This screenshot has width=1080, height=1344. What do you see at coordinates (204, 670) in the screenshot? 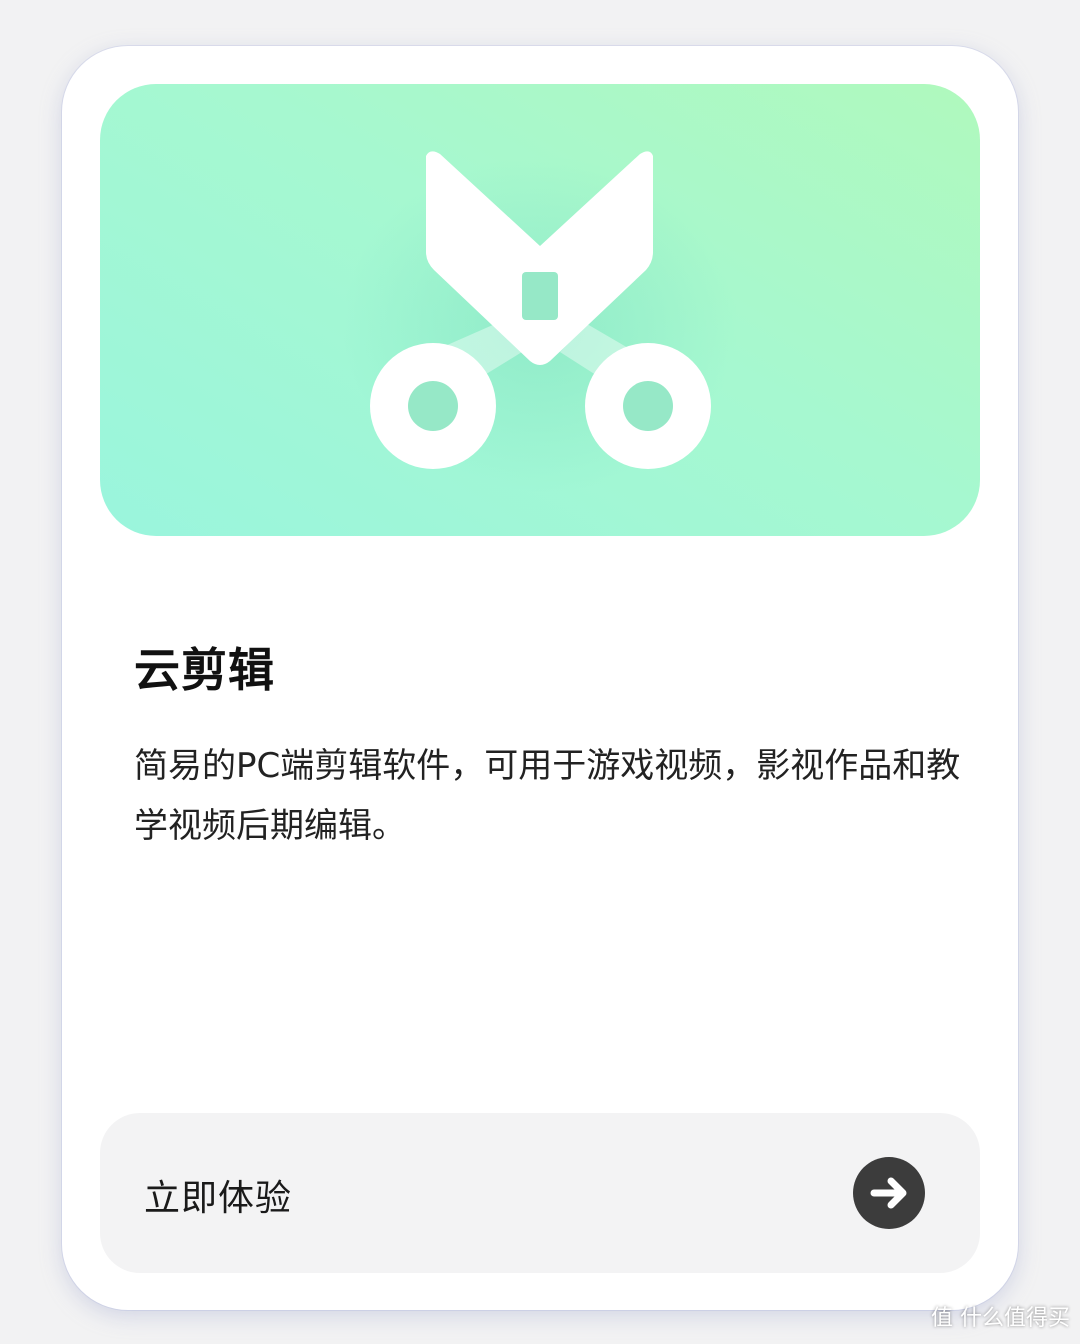
I see `card-title: 云剪辑` at bounding box center [204, 670].